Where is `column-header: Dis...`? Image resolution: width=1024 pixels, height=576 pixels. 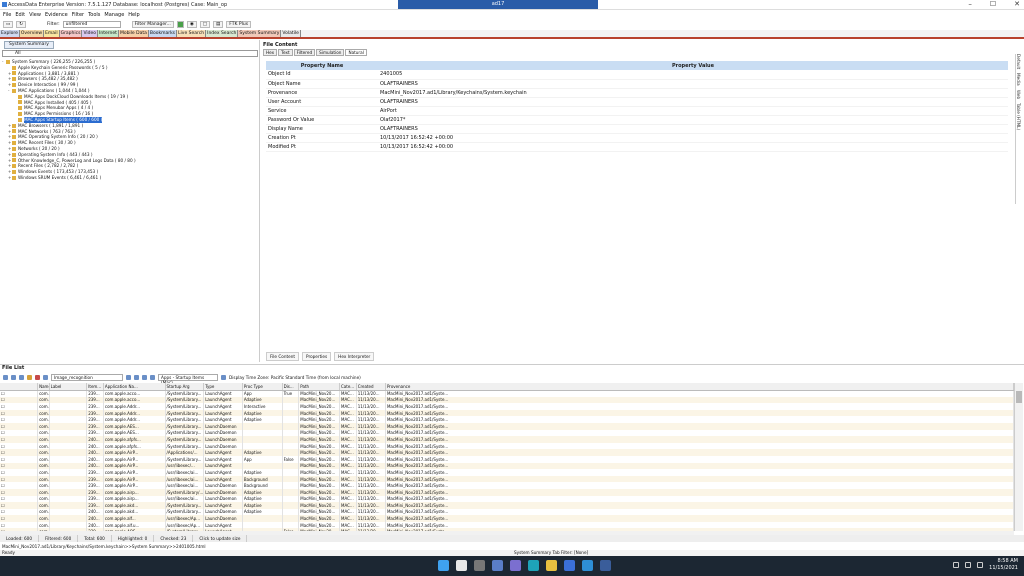
column-header: Dis... is located at coordinates (291, 387).